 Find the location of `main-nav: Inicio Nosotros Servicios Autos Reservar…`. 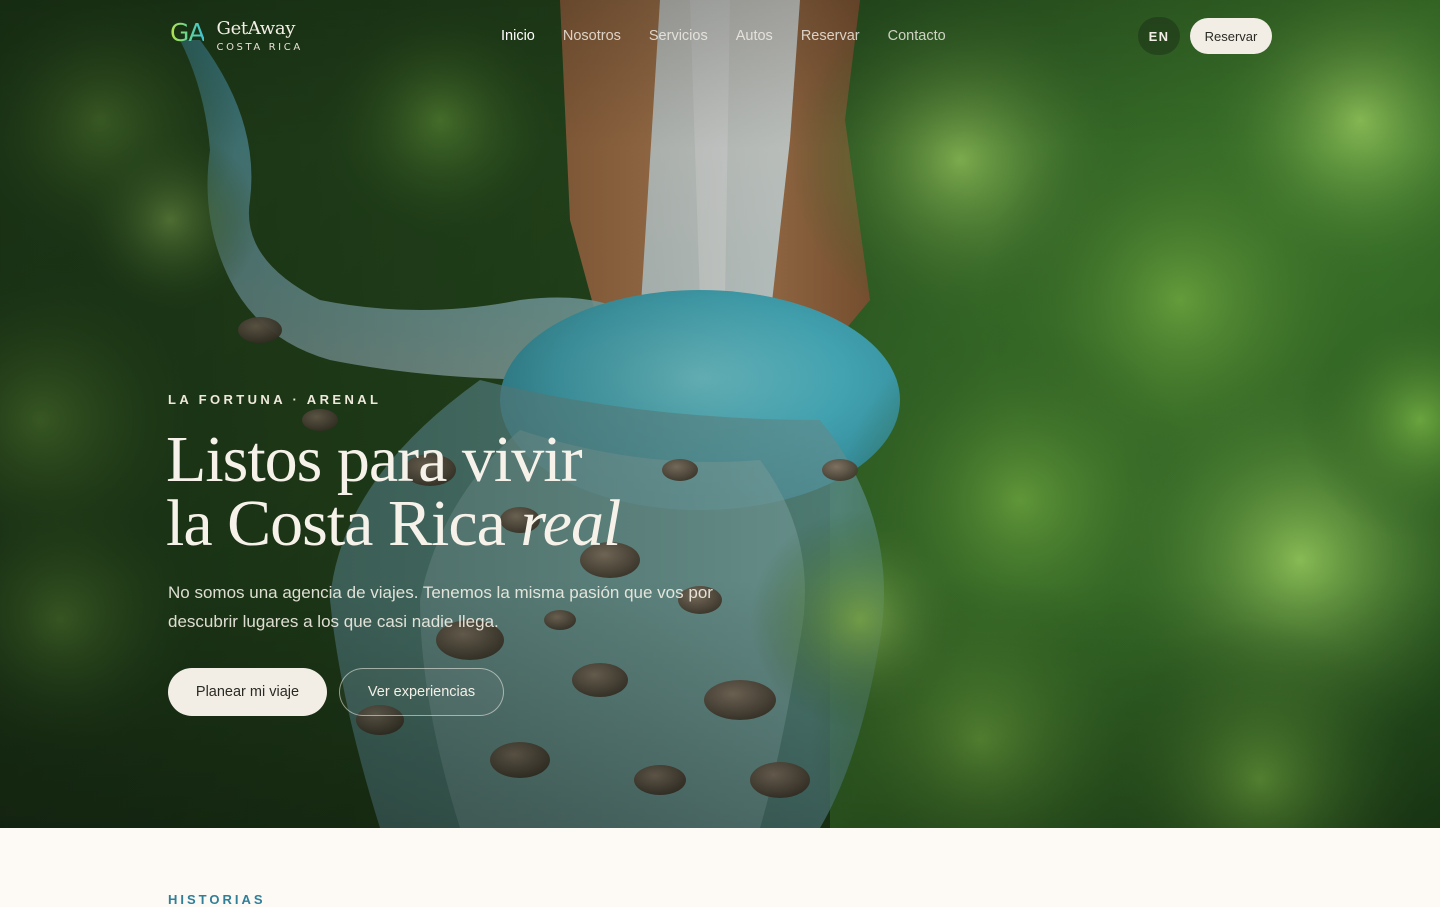

main-nav: Inicio Nosotros Servicios Autos Reservar… is located at coordinates (723, 36).